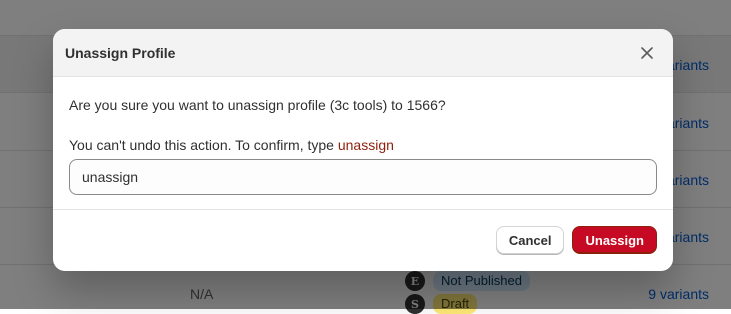 Image resolution: width=731 pixels, height=314 pixels. What do you see at coordinates (363, 177) in the screenshot?
I see `confirm-input` at bounding box center [363, 177].